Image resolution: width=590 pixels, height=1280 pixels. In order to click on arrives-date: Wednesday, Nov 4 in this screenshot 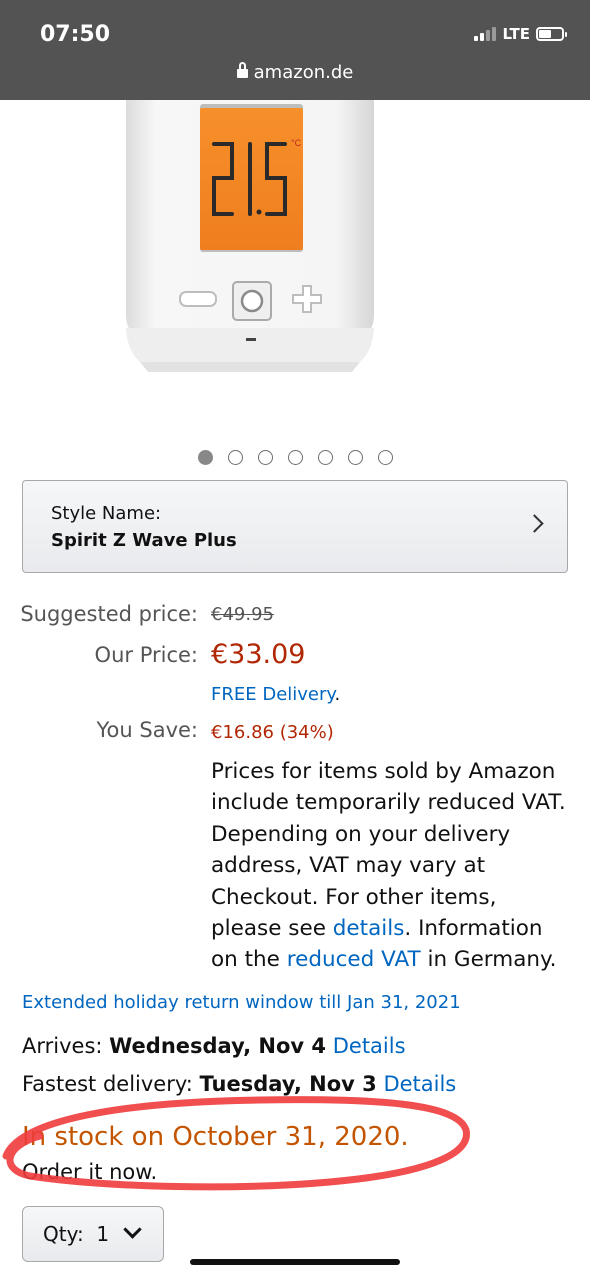, I will do `click(218, 1046)`.